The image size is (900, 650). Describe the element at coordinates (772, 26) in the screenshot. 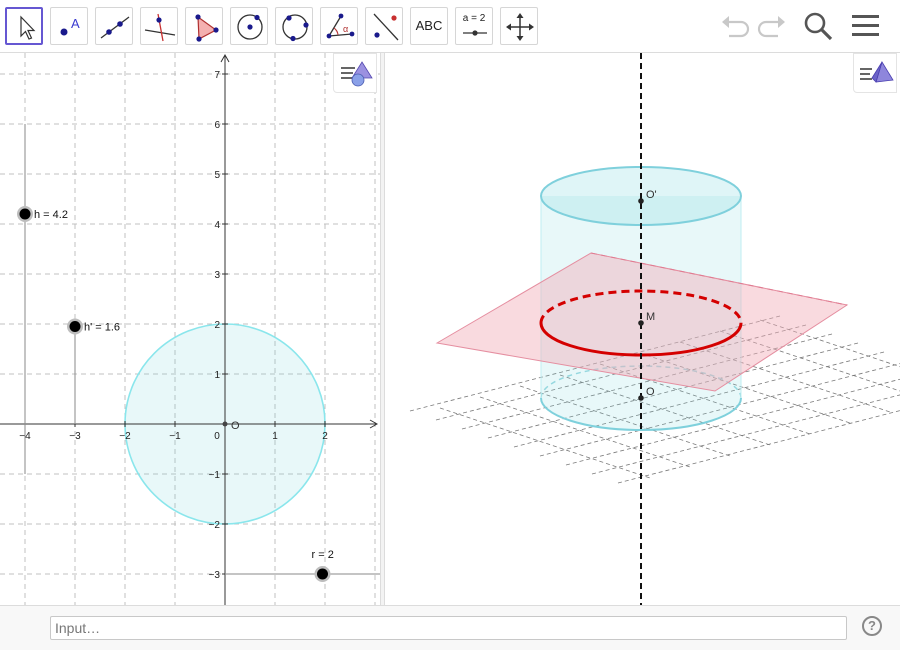

I see `redo-icon` at that location.